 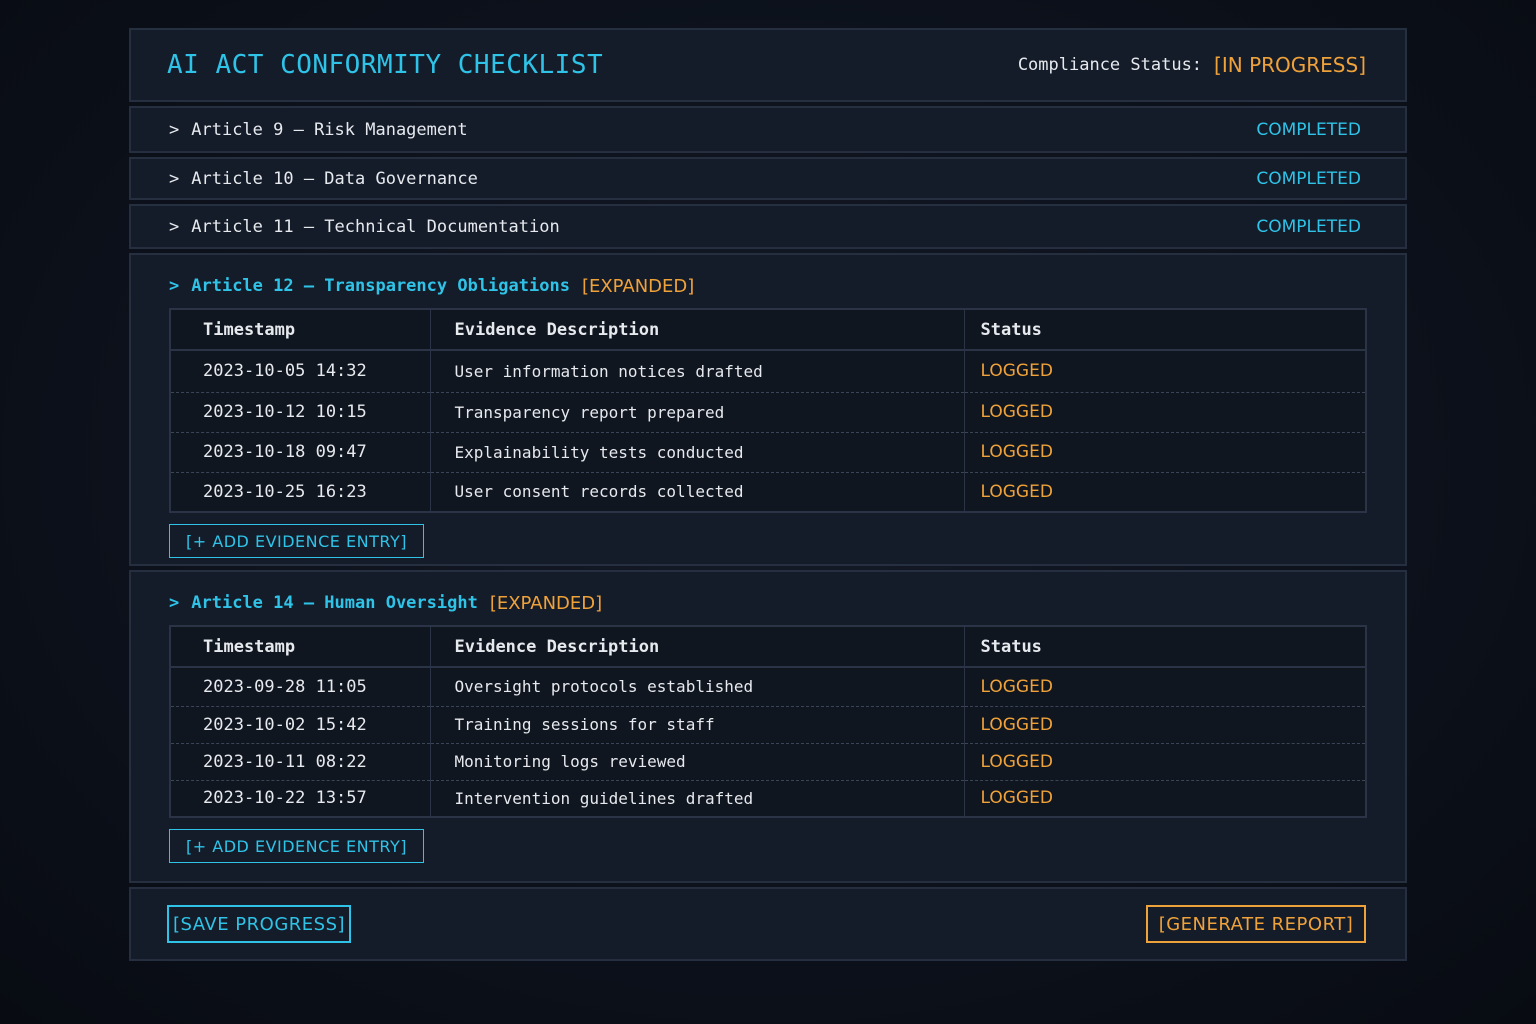 What do you see at coordinates (1290, 65) in the screenshot?
I see `compliance-status-value: [IN PROGRESS]` at bounding box center [1290, 65].